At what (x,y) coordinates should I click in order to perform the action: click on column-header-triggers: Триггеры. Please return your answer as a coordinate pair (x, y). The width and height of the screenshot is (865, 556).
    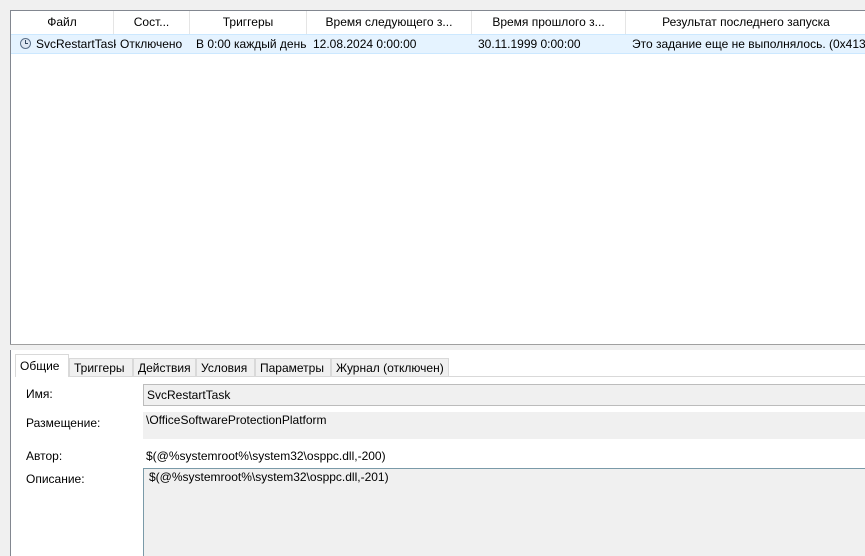
    Looking at the image, I should click on (248, 22).